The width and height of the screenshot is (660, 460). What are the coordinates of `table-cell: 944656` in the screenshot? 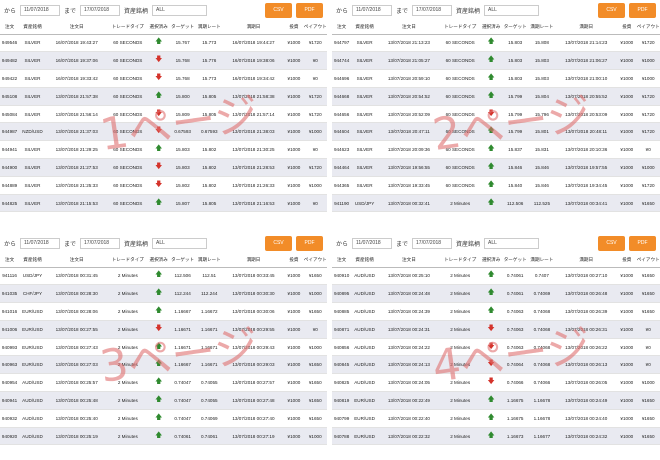 It's located at (342, 114).